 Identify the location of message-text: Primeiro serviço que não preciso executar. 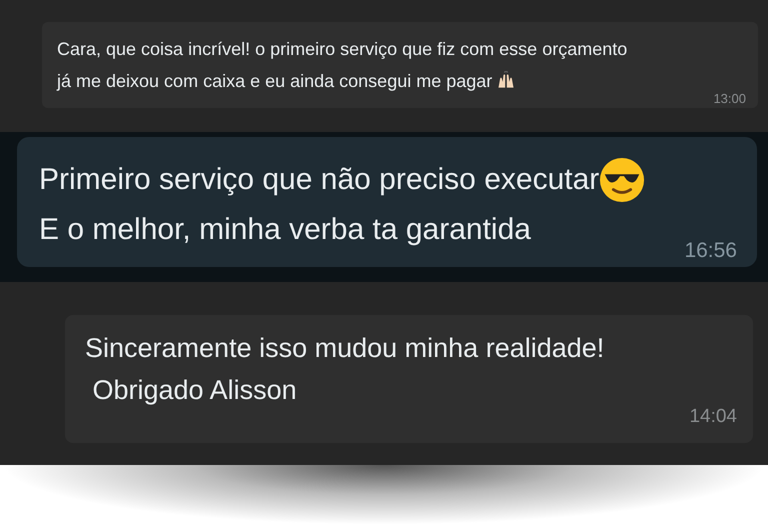
(319, 180).